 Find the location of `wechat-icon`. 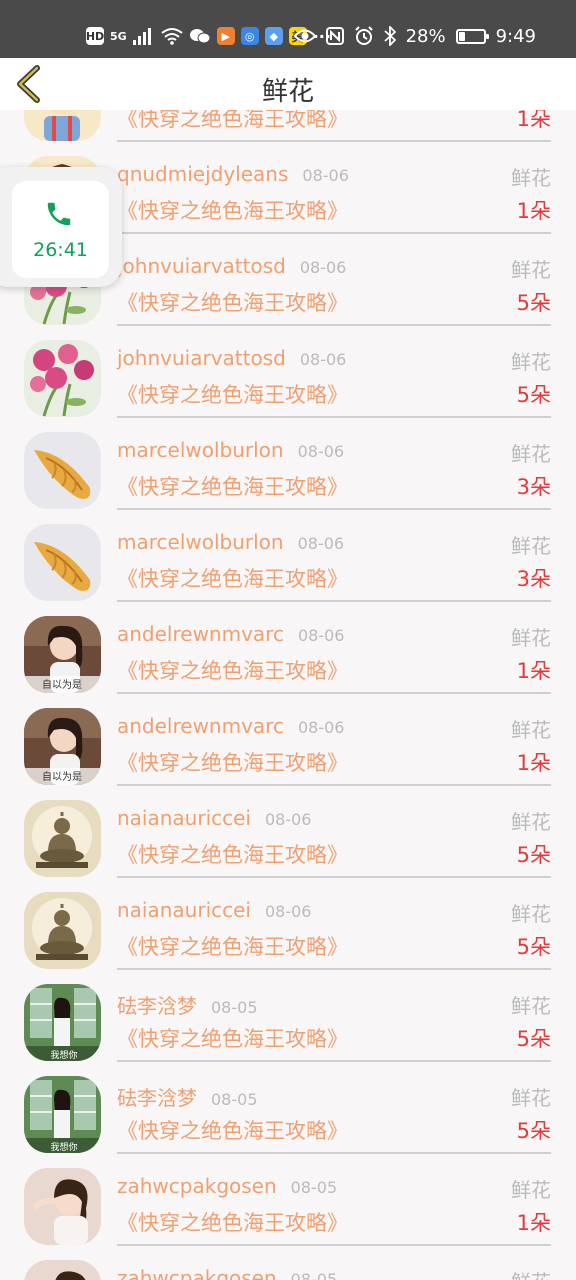

wechat-icon is located at coordinates (200, 36).